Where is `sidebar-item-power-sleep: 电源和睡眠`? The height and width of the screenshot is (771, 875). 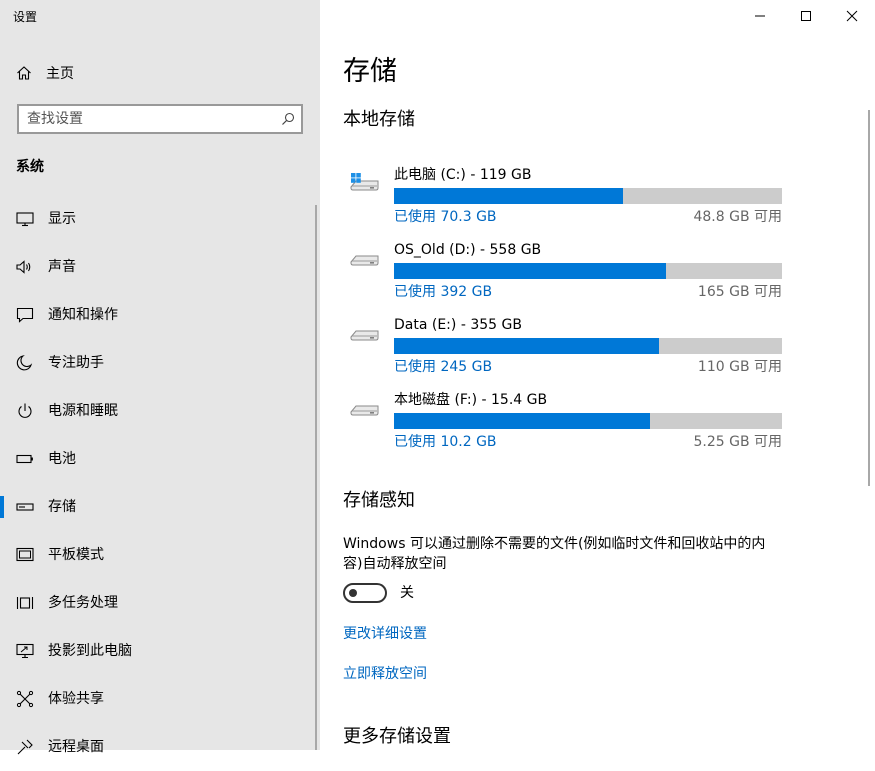 sidebar-item-power-sleep: 电源和睡眠 is located at coordinates (160, 411).